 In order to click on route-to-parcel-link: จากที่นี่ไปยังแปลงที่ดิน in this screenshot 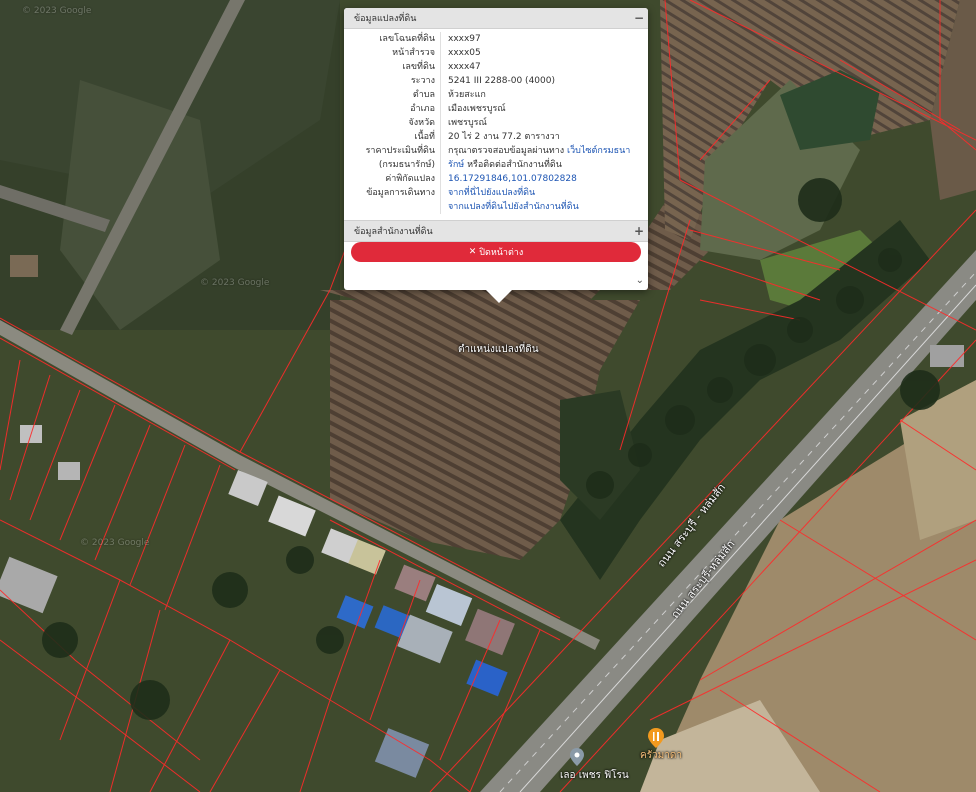, I will do `click(491, 193)`.